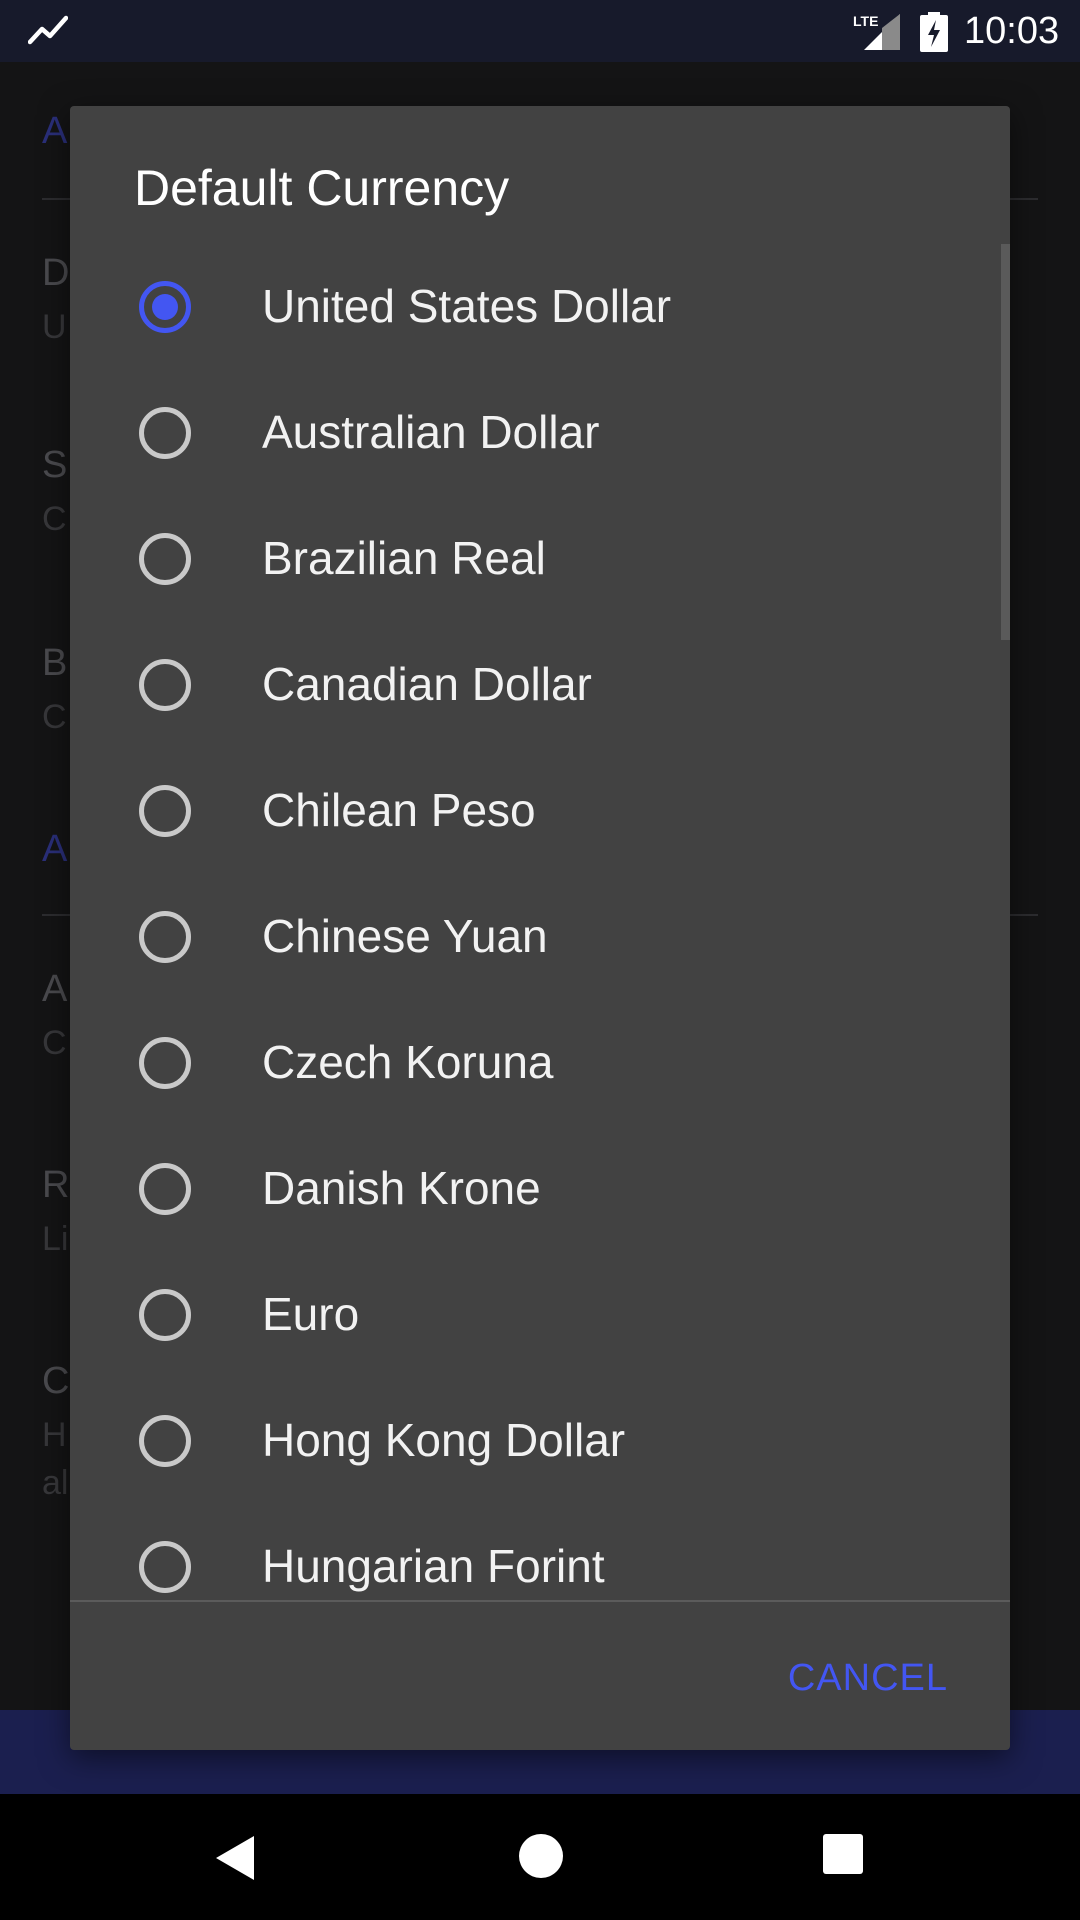 The width and height of the screenshot is (1080, 1920). What do you see at coordinates (444, 1440) in the screenshot?
I see `currency-option-label: Hong Kong Dollar` at bounding box center [444, 1440].